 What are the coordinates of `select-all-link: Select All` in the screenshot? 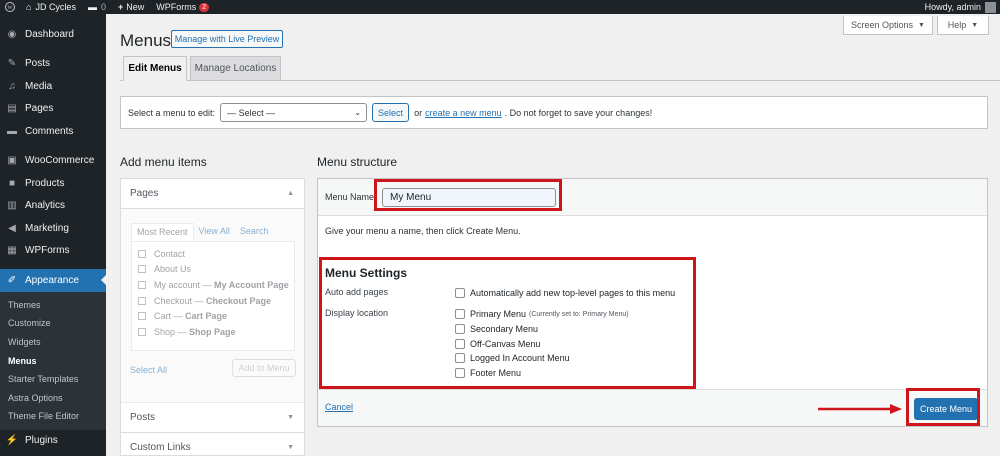 It's located at (148, 370).